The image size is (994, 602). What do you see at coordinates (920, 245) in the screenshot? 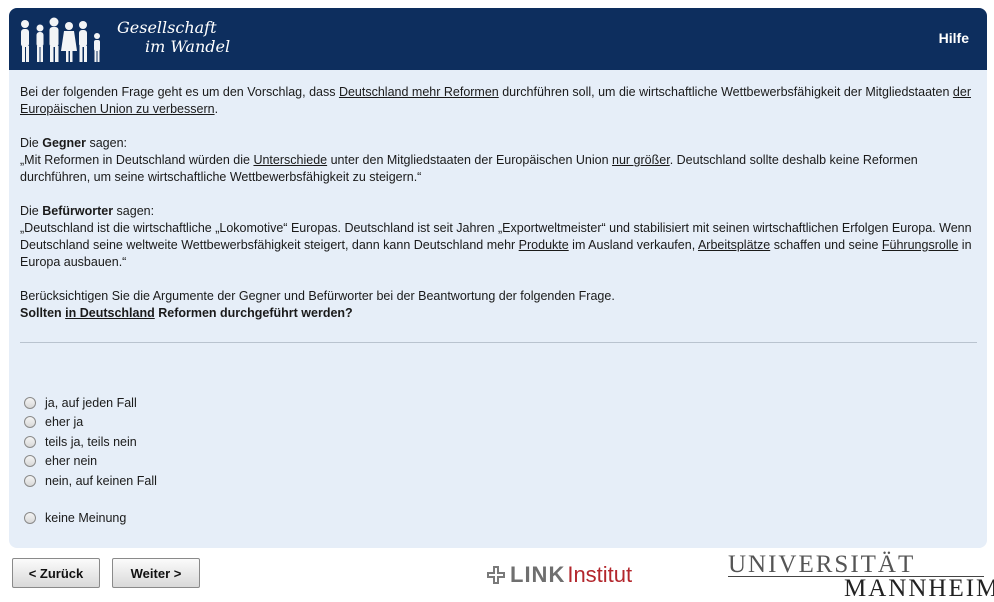
I see `link-fuehrungsrolle: Führungsrolle` at bounding box center [920, 245].